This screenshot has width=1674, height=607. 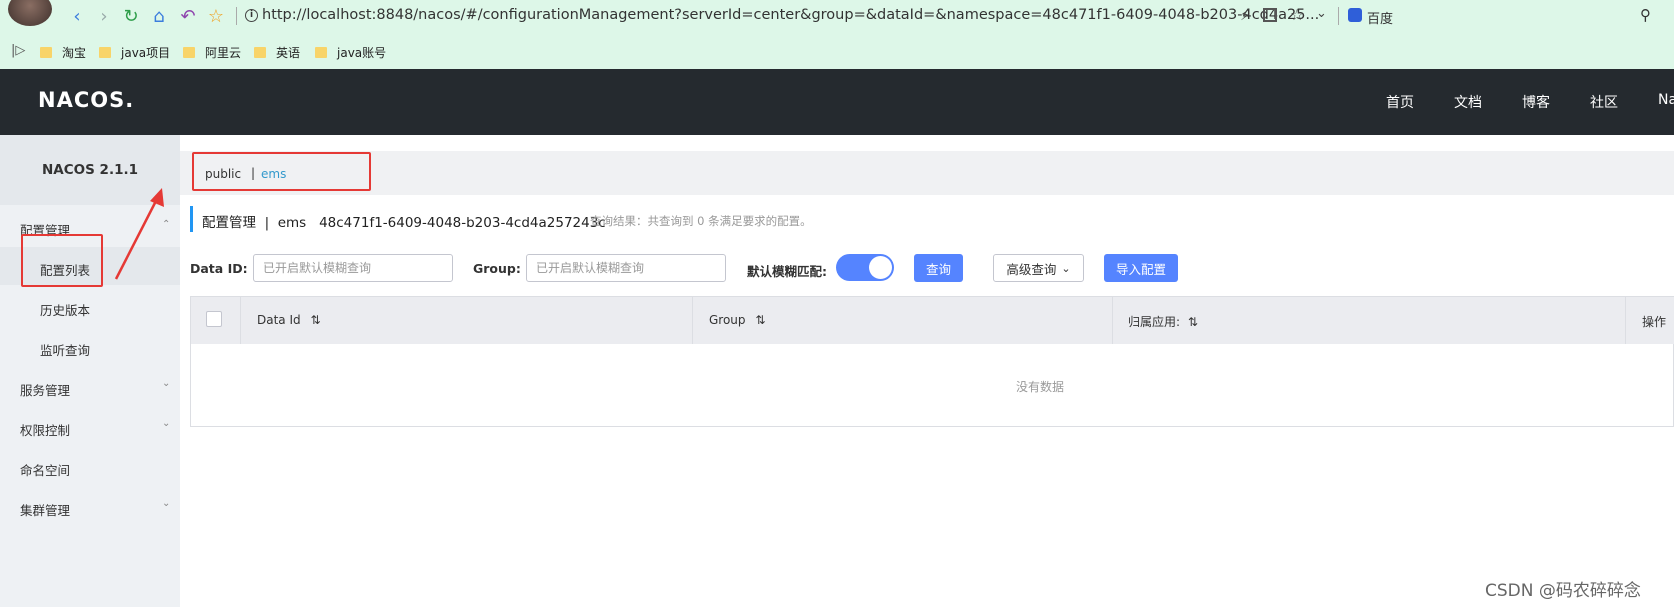 What do you see at coordinates (281, 171) in the screenshot?
I see `annotation-box-namespace` at bounding box center [281, 171].